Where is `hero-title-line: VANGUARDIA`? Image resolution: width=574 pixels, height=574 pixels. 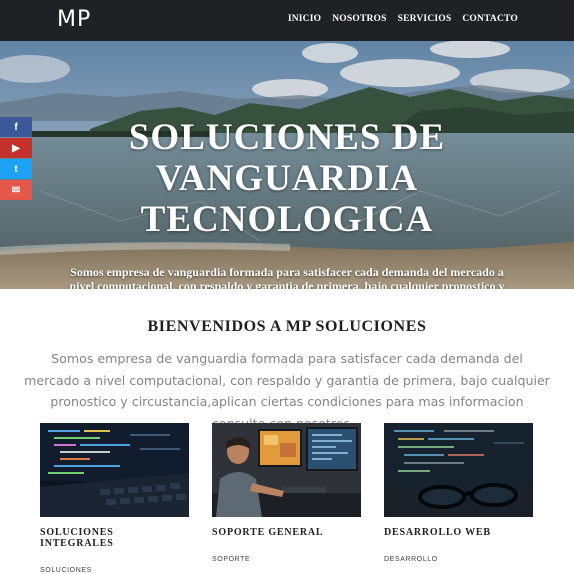 hero-title-line: VANGUARDIA is located at coordinates (287, 178).